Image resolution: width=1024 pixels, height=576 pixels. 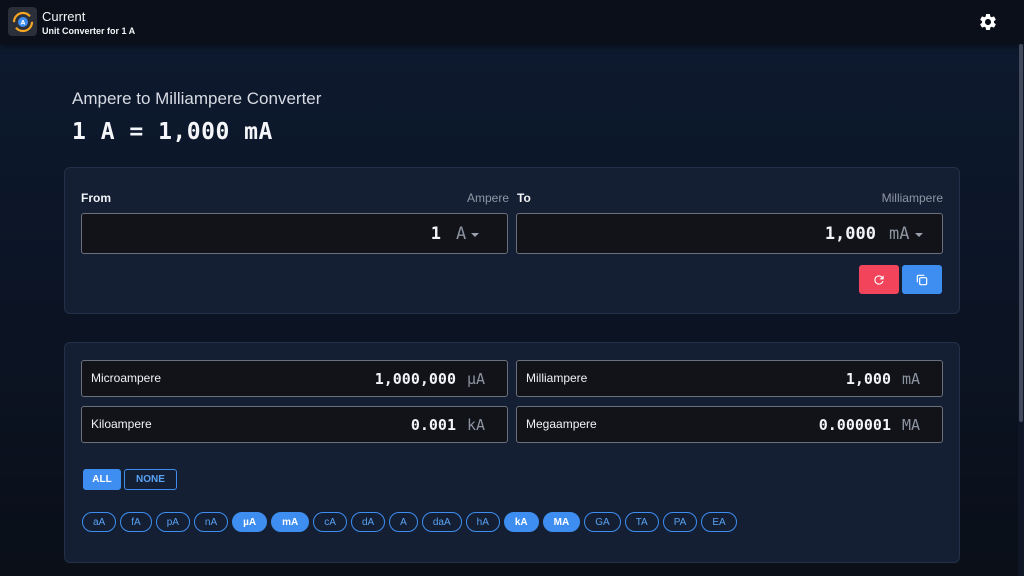 I want to click on unit-chip: pA, so click(x=172, y=522).